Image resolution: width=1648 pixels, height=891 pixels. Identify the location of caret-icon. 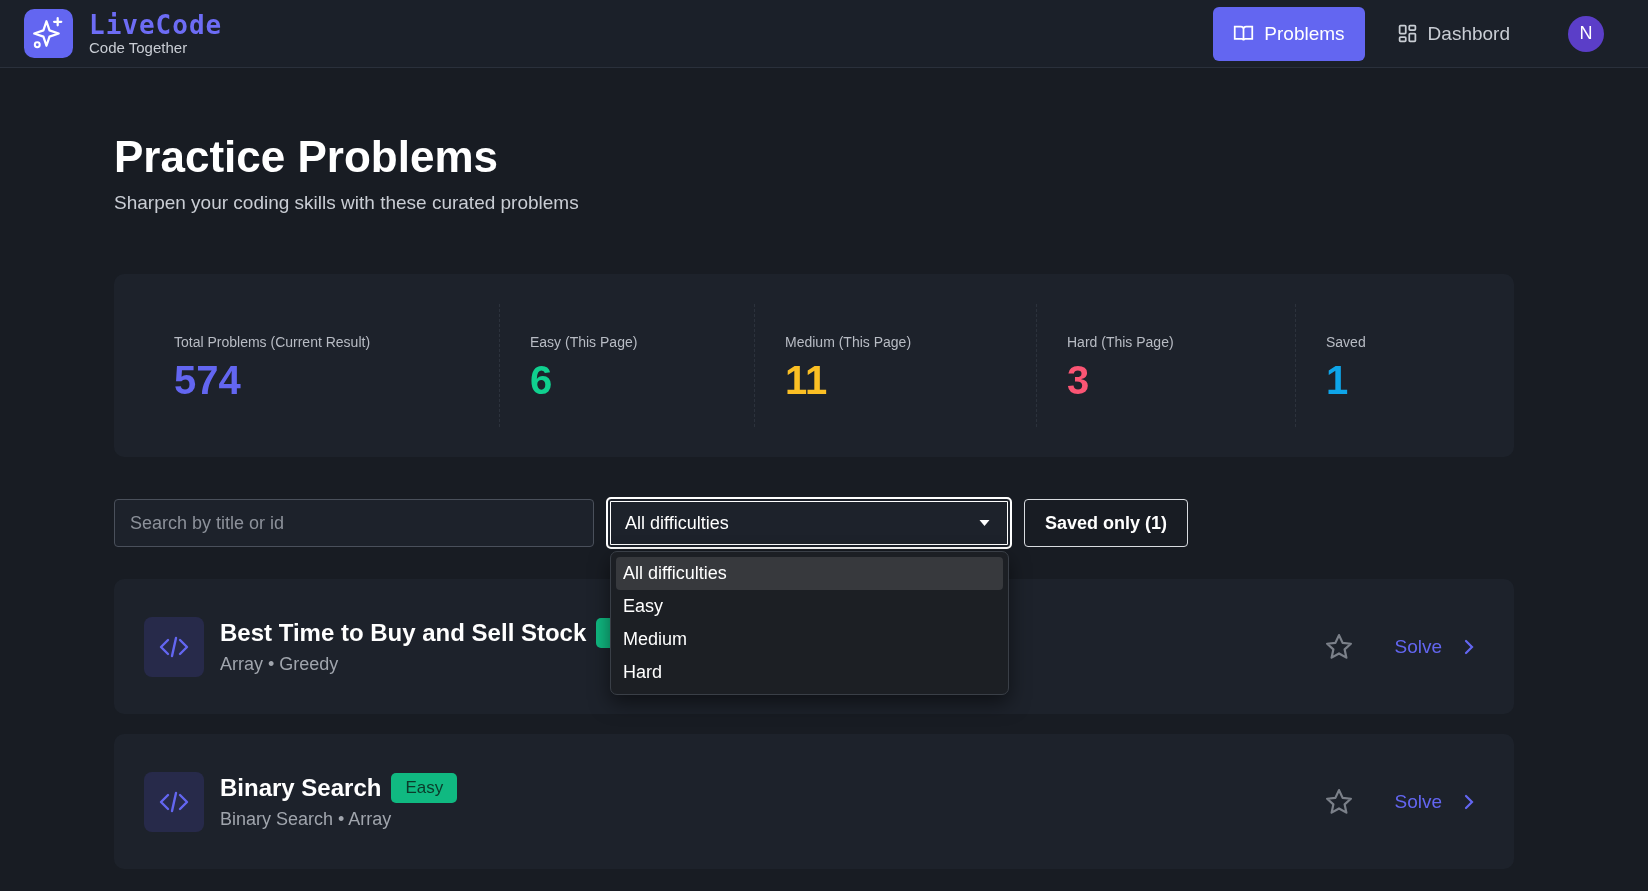
(984, 523).